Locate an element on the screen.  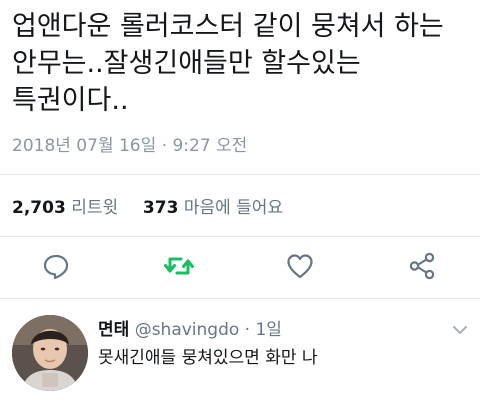
reply-handle-time: @shavingdo · 1일 is located at coordinates (208, 330).